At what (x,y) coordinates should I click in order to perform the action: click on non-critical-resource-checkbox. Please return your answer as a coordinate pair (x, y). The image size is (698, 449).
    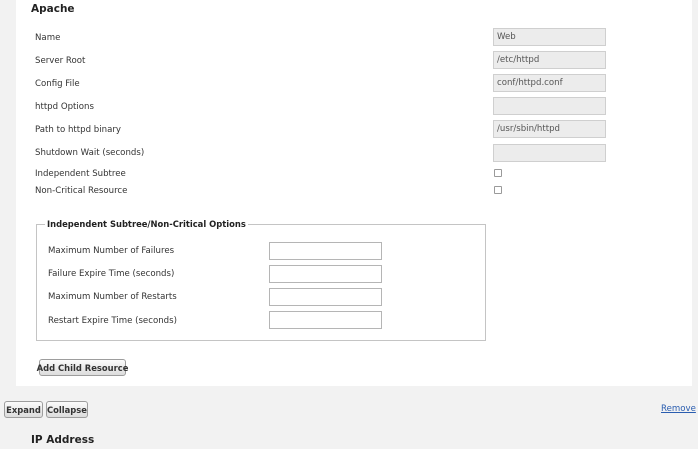
    Looking at the image, I should click on (498, 190).